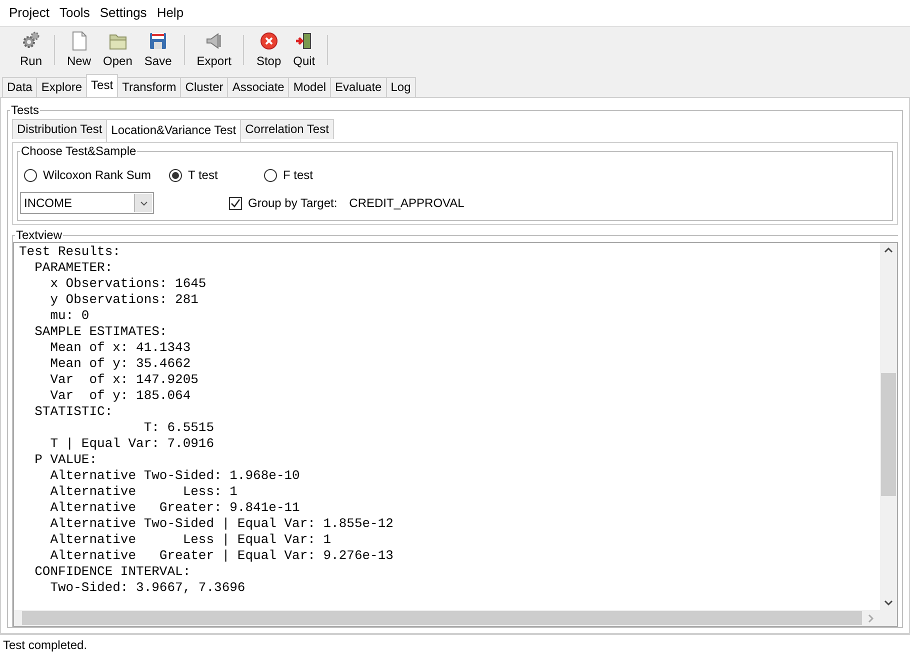 The height and width of the screenshot is (654, 910). Describe the element at coordinates (70, 252) in the screenshot. I see `text-line: Test Results:` at that location.